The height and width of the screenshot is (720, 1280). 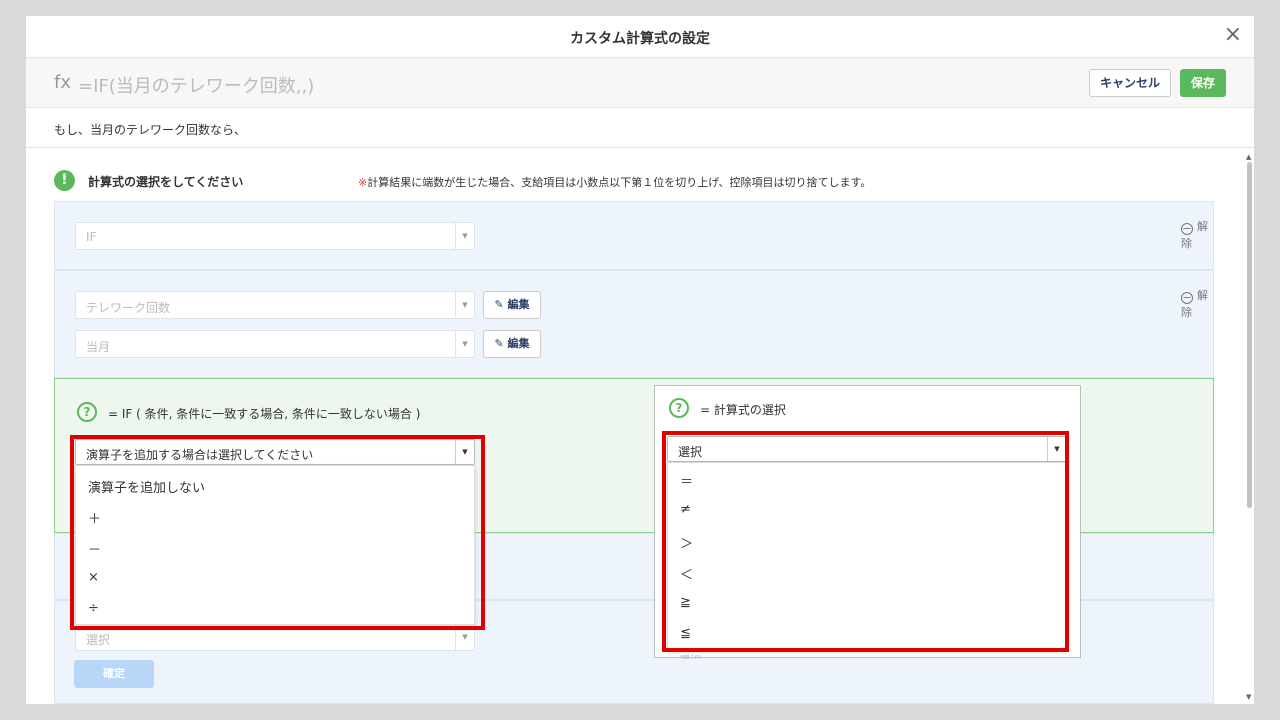 What do you see at coordinates (166, 182) in the screenshot?
I see `section-title: 計算式の選択をしてください` at bounding box center [166, 182].